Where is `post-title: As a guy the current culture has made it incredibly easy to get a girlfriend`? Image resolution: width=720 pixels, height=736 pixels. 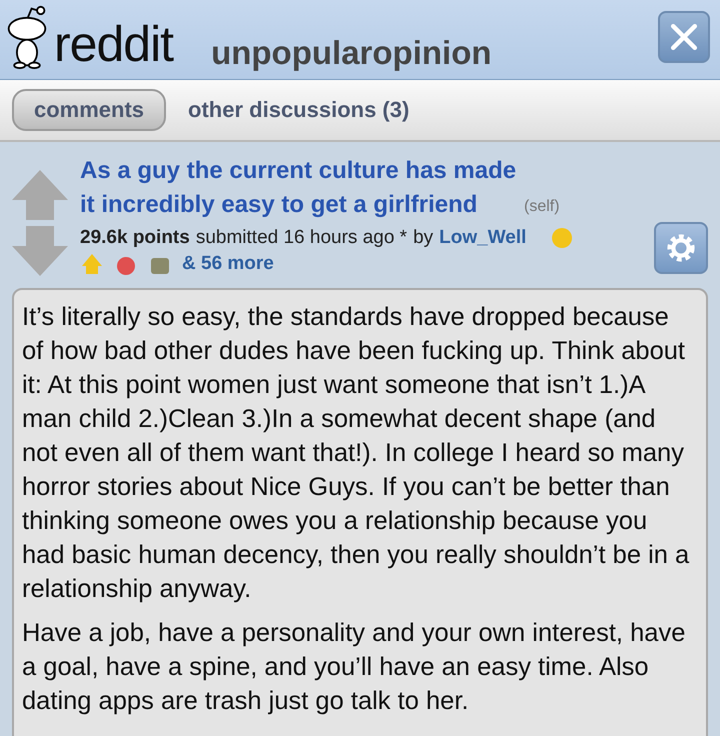
post-title: As a guy the current culture has made it incredibly easy to get a girlfriend is located at coordinates (300, 188).